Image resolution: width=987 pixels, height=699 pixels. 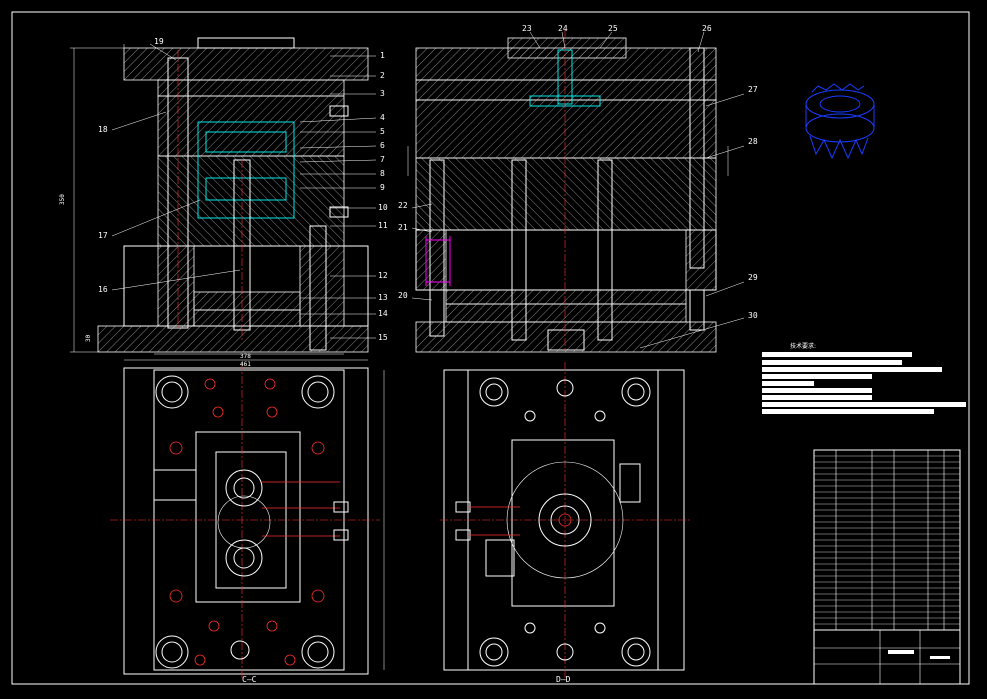 I want to click on notes-title: 技术要求:, so click(x=803, y=346).